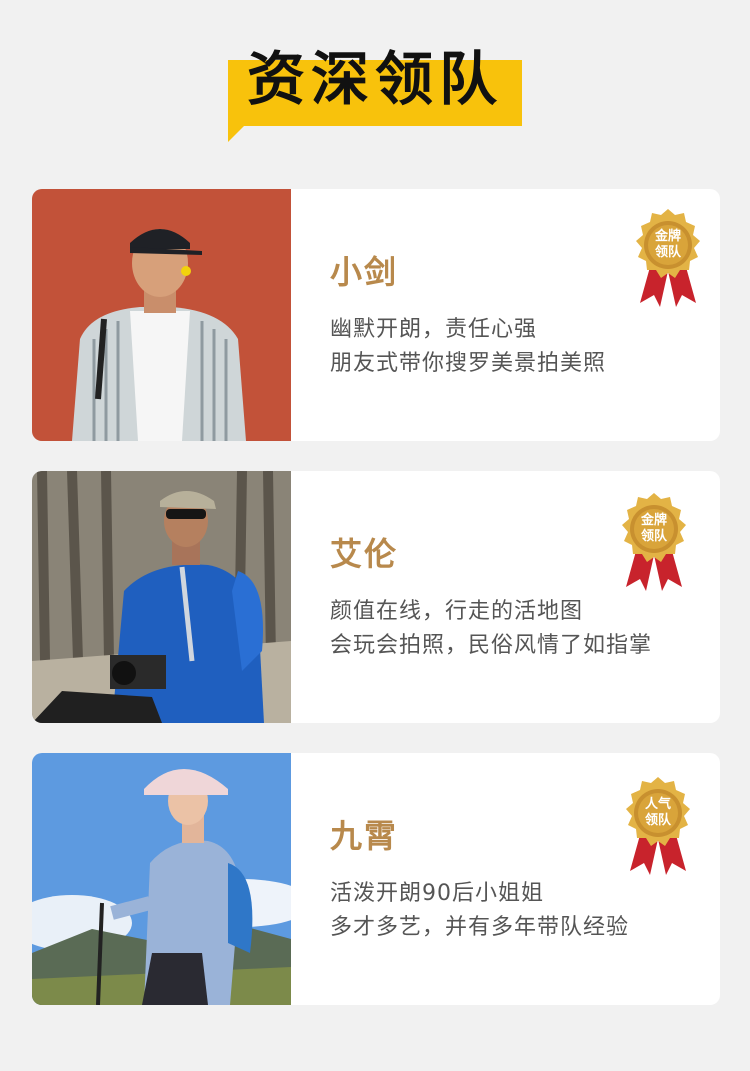 This screenshot has height=1071, width=750. What do you see at coordinates (434, 329) in the screenshot?
I see `leader-description-line-1: 幽默开朗，责任心强` at bounding box center [434, 329].